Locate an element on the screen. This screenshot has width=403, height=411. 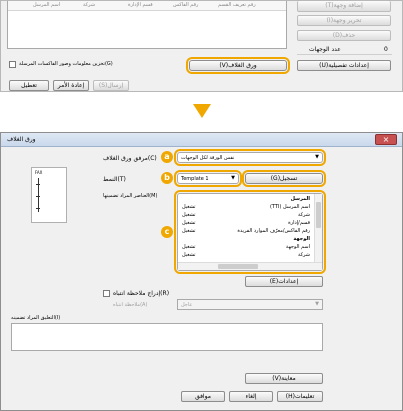
item-name: المرسل is located at coordinates (300, 199).